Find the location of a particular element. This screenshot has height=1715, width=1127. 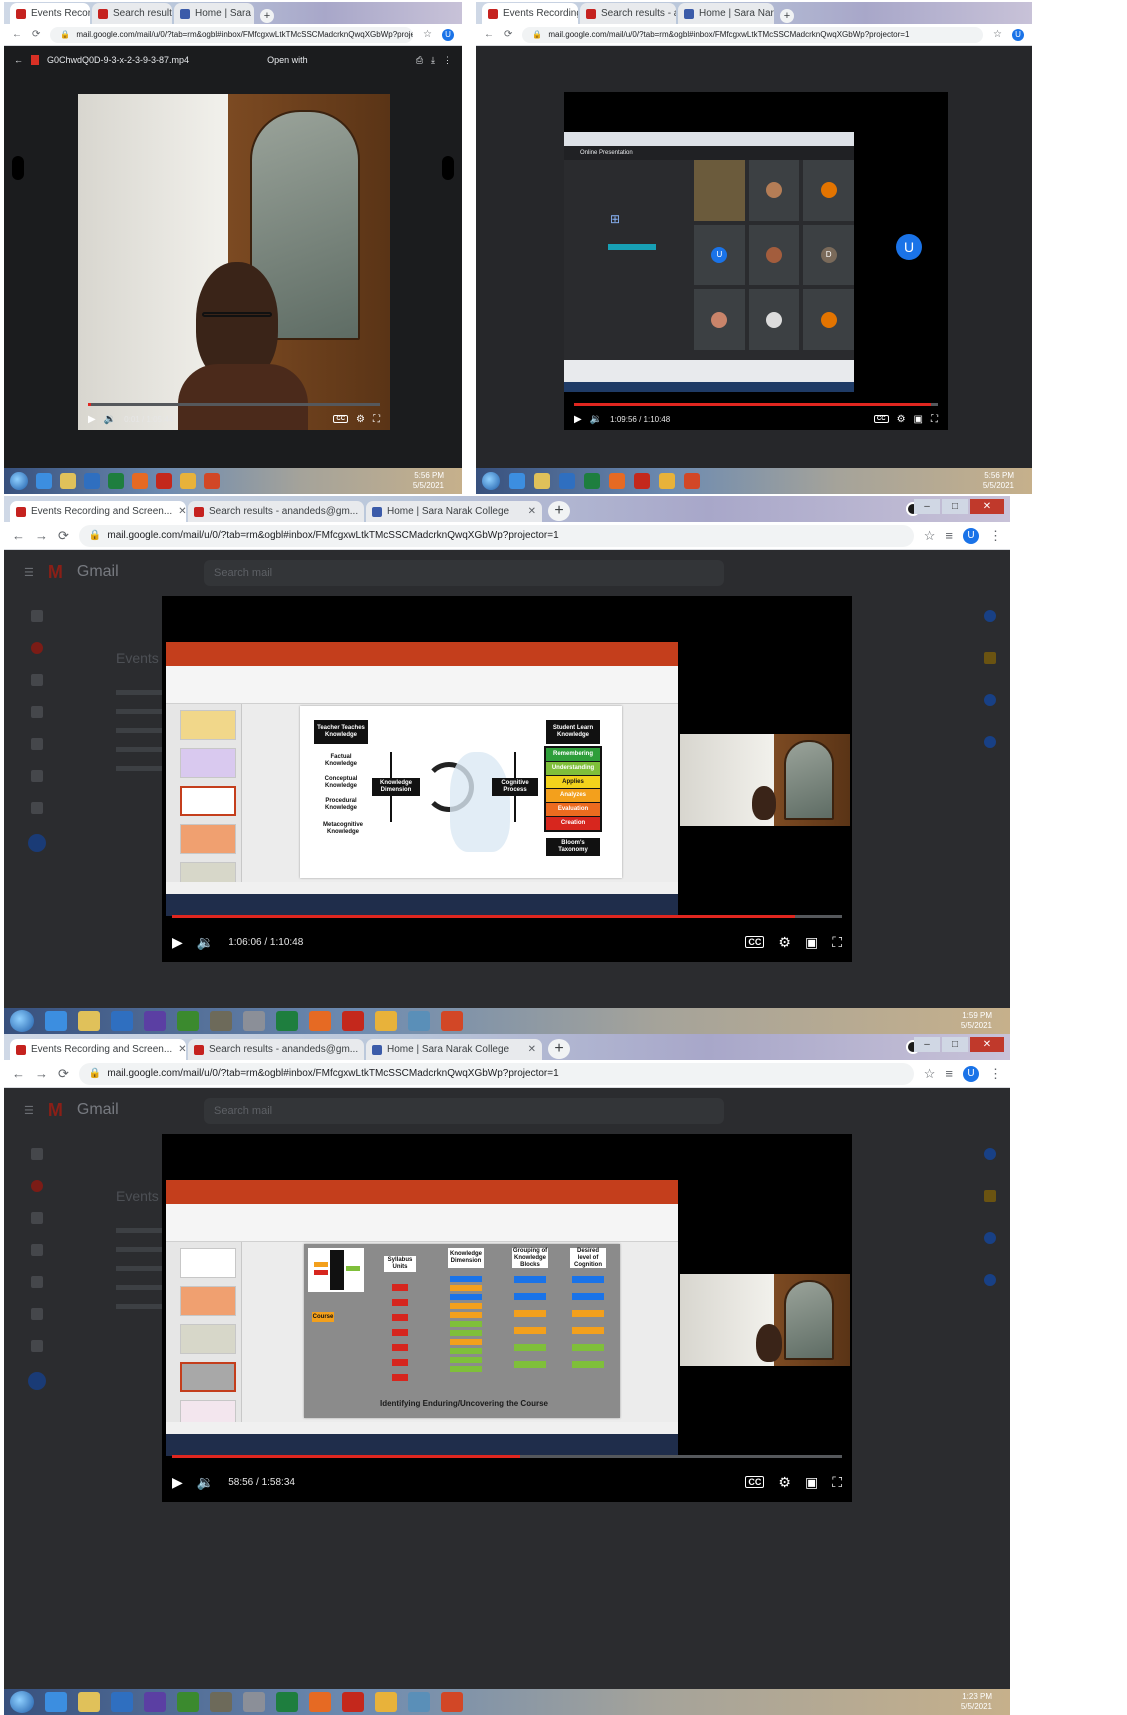

menu-icon: ⋮ is located at coordinates (995, 536).